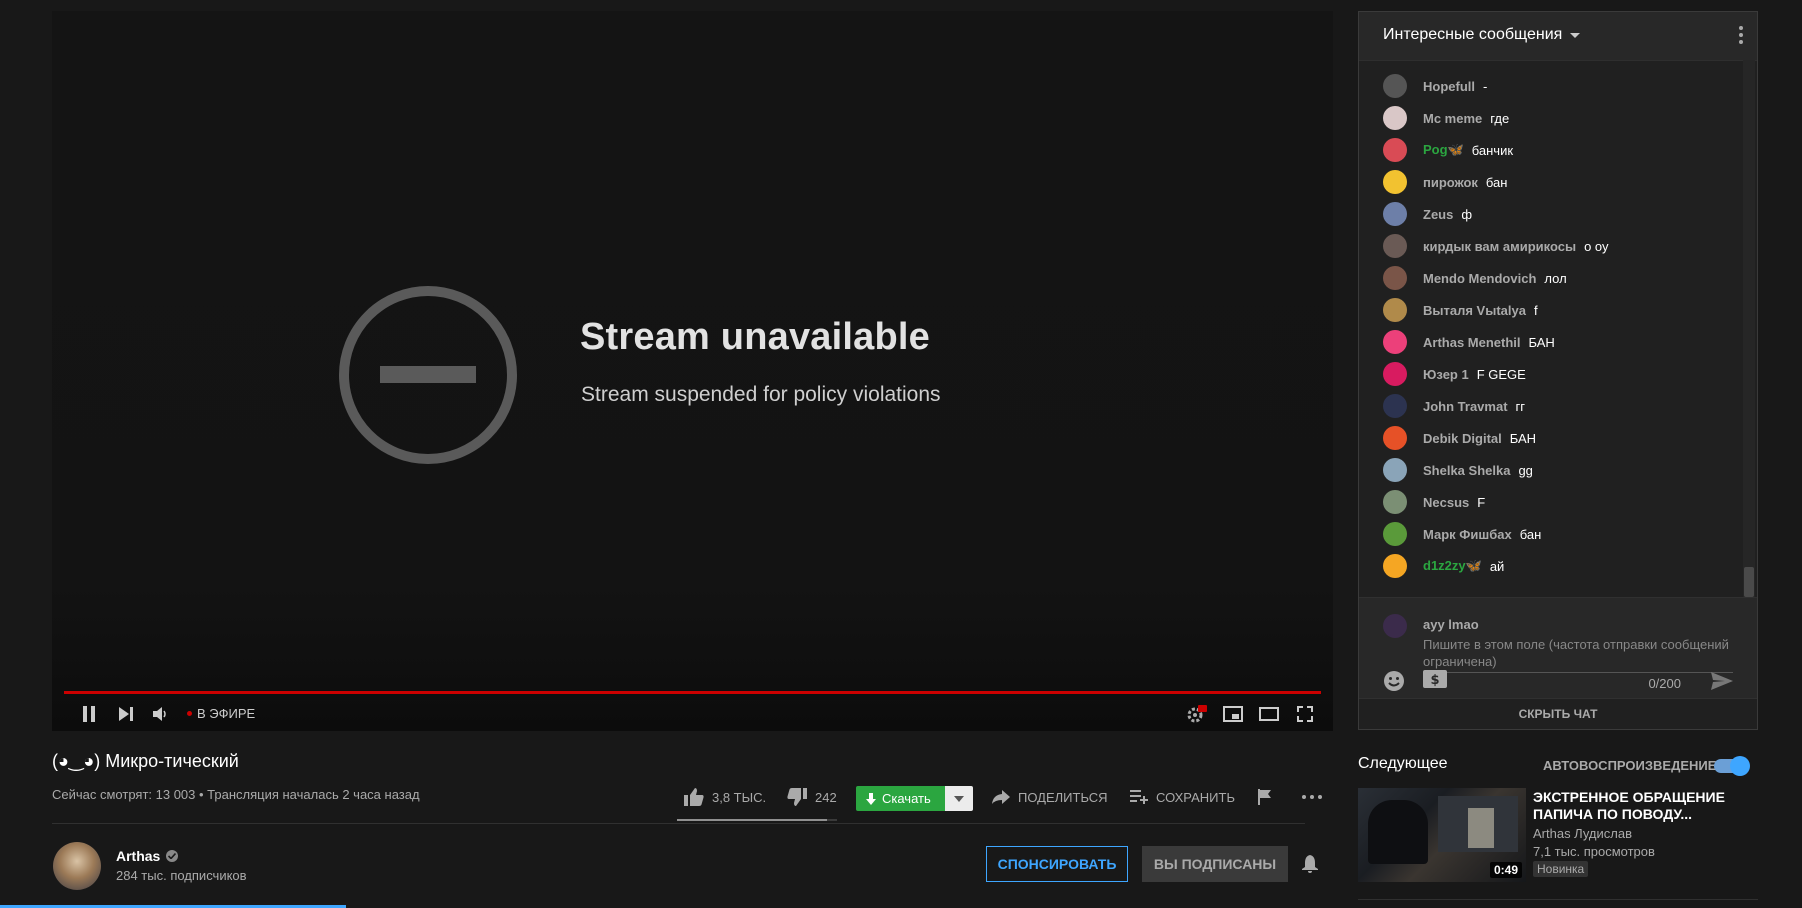  I want to click on thumbnail-figure, so click(1398, 832).